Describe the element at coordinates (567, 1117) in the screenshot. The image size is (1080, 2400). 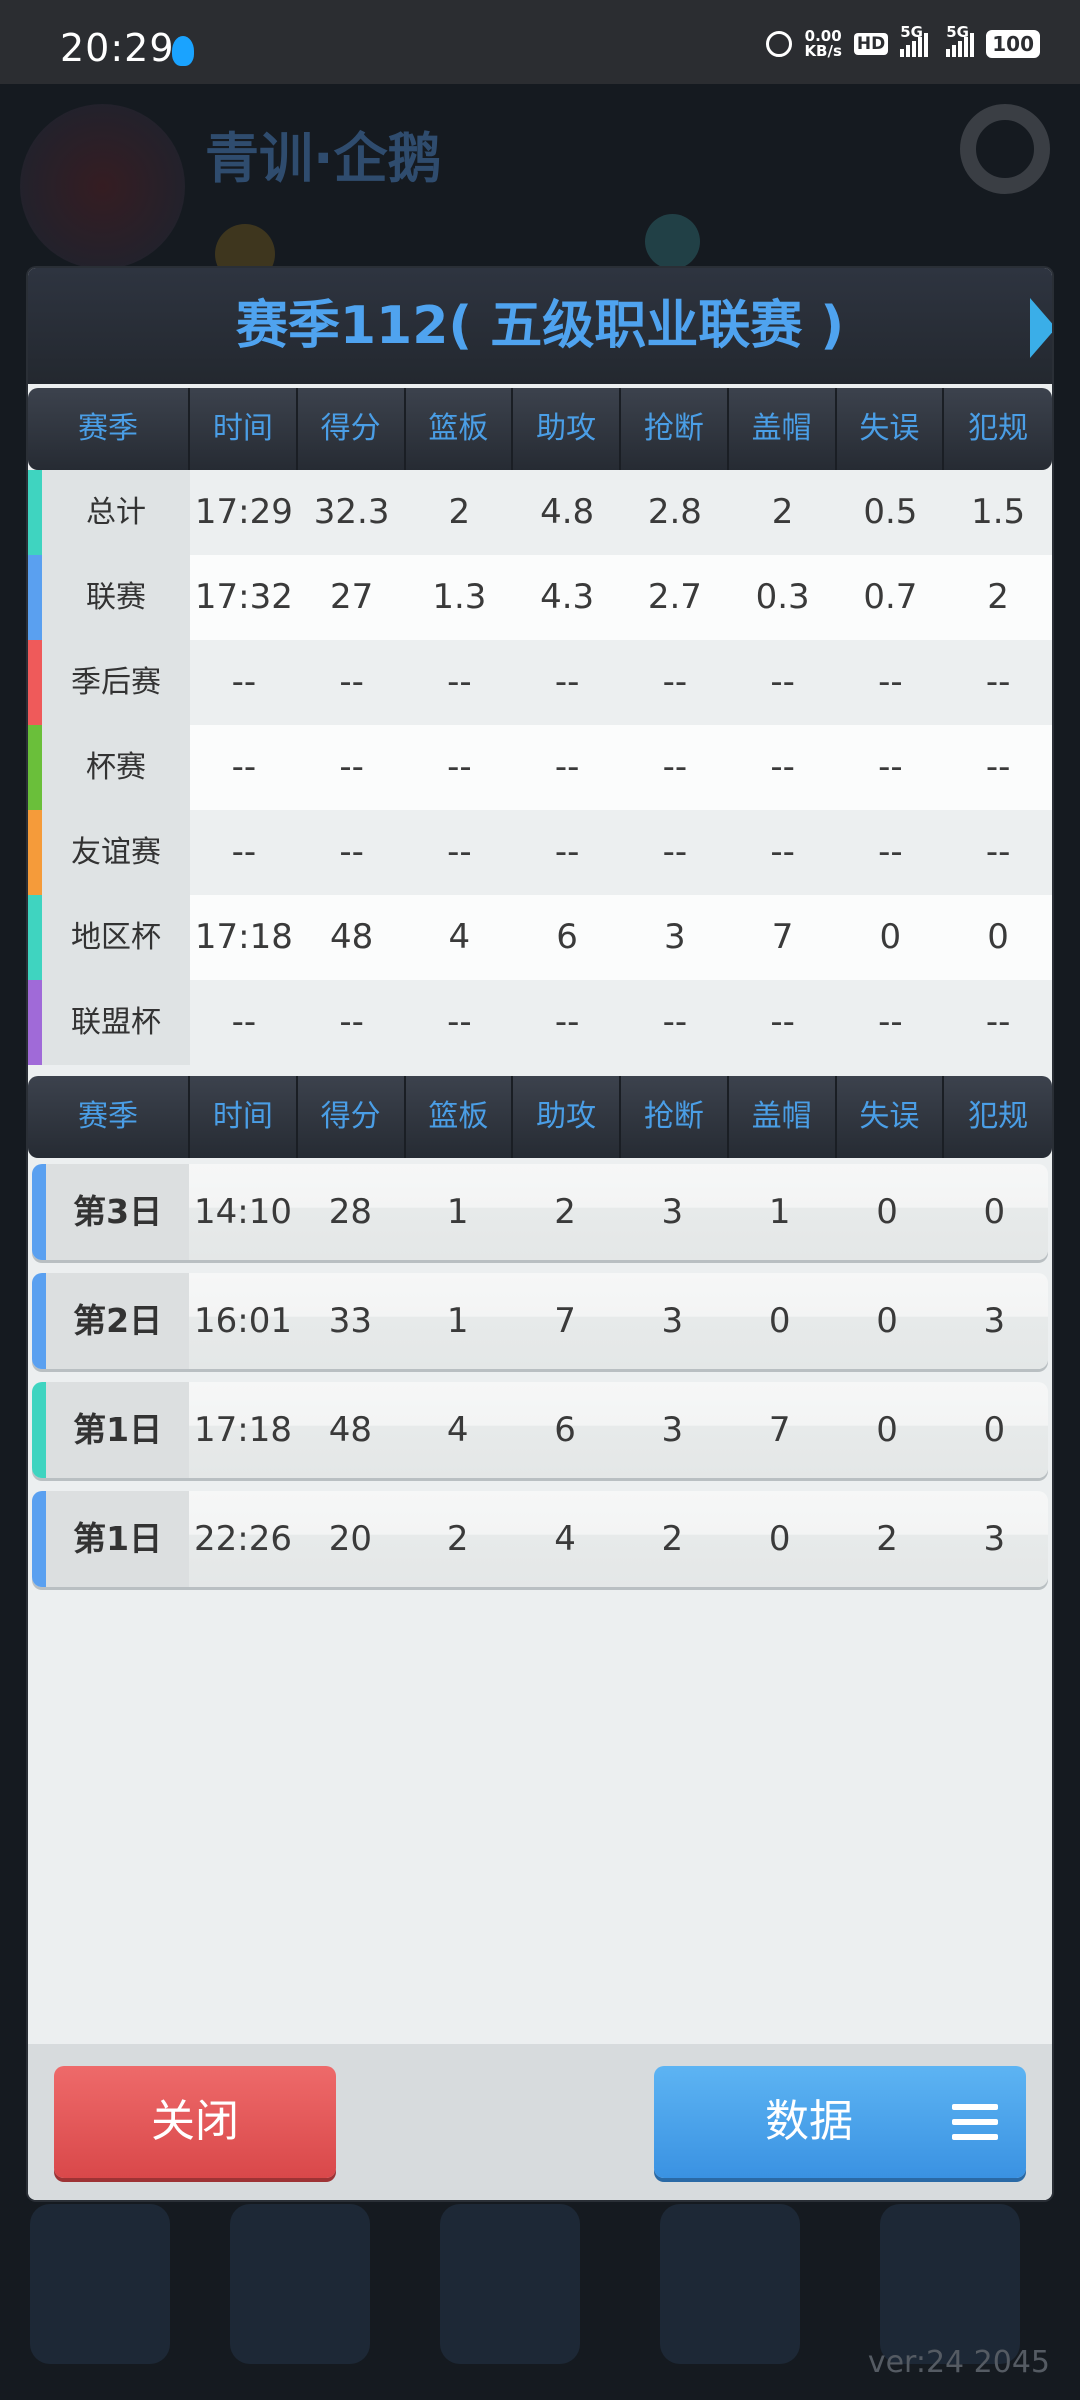
I see `column-header: 助攻` at that location.